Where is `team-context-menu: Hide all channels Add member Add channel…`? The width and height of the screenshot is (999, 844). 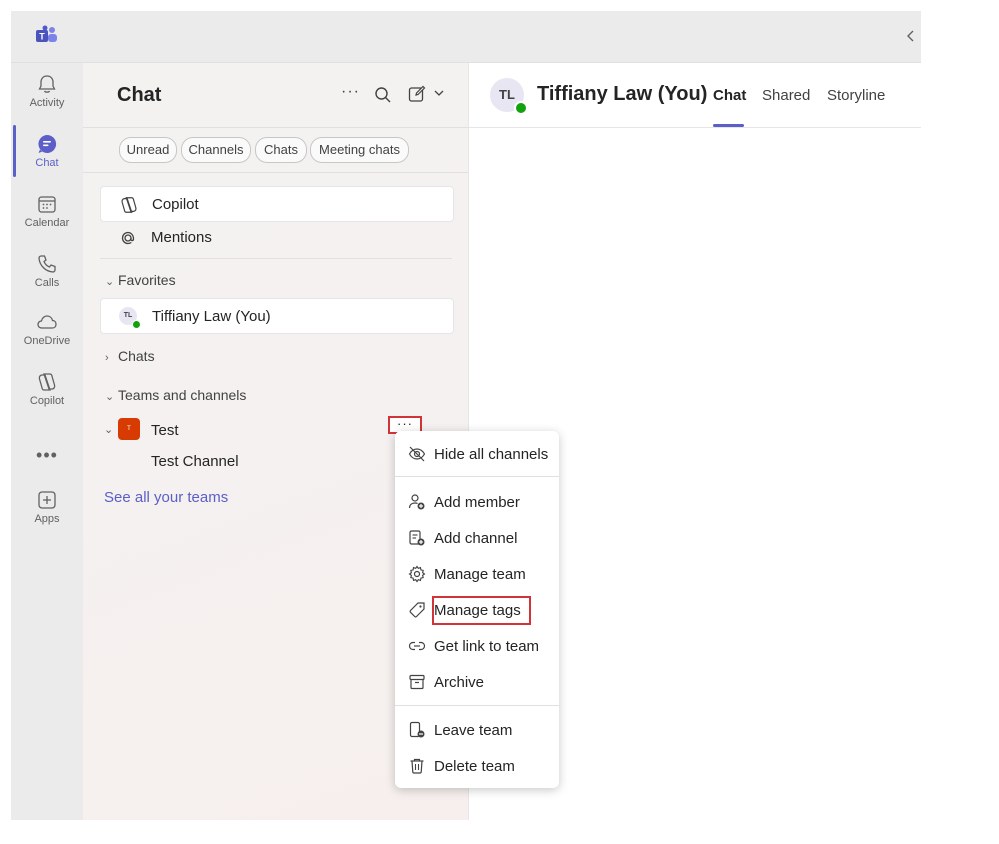 team-context-menu: Hide all channels Add member Add channel… is located at coordinates (477, 609).